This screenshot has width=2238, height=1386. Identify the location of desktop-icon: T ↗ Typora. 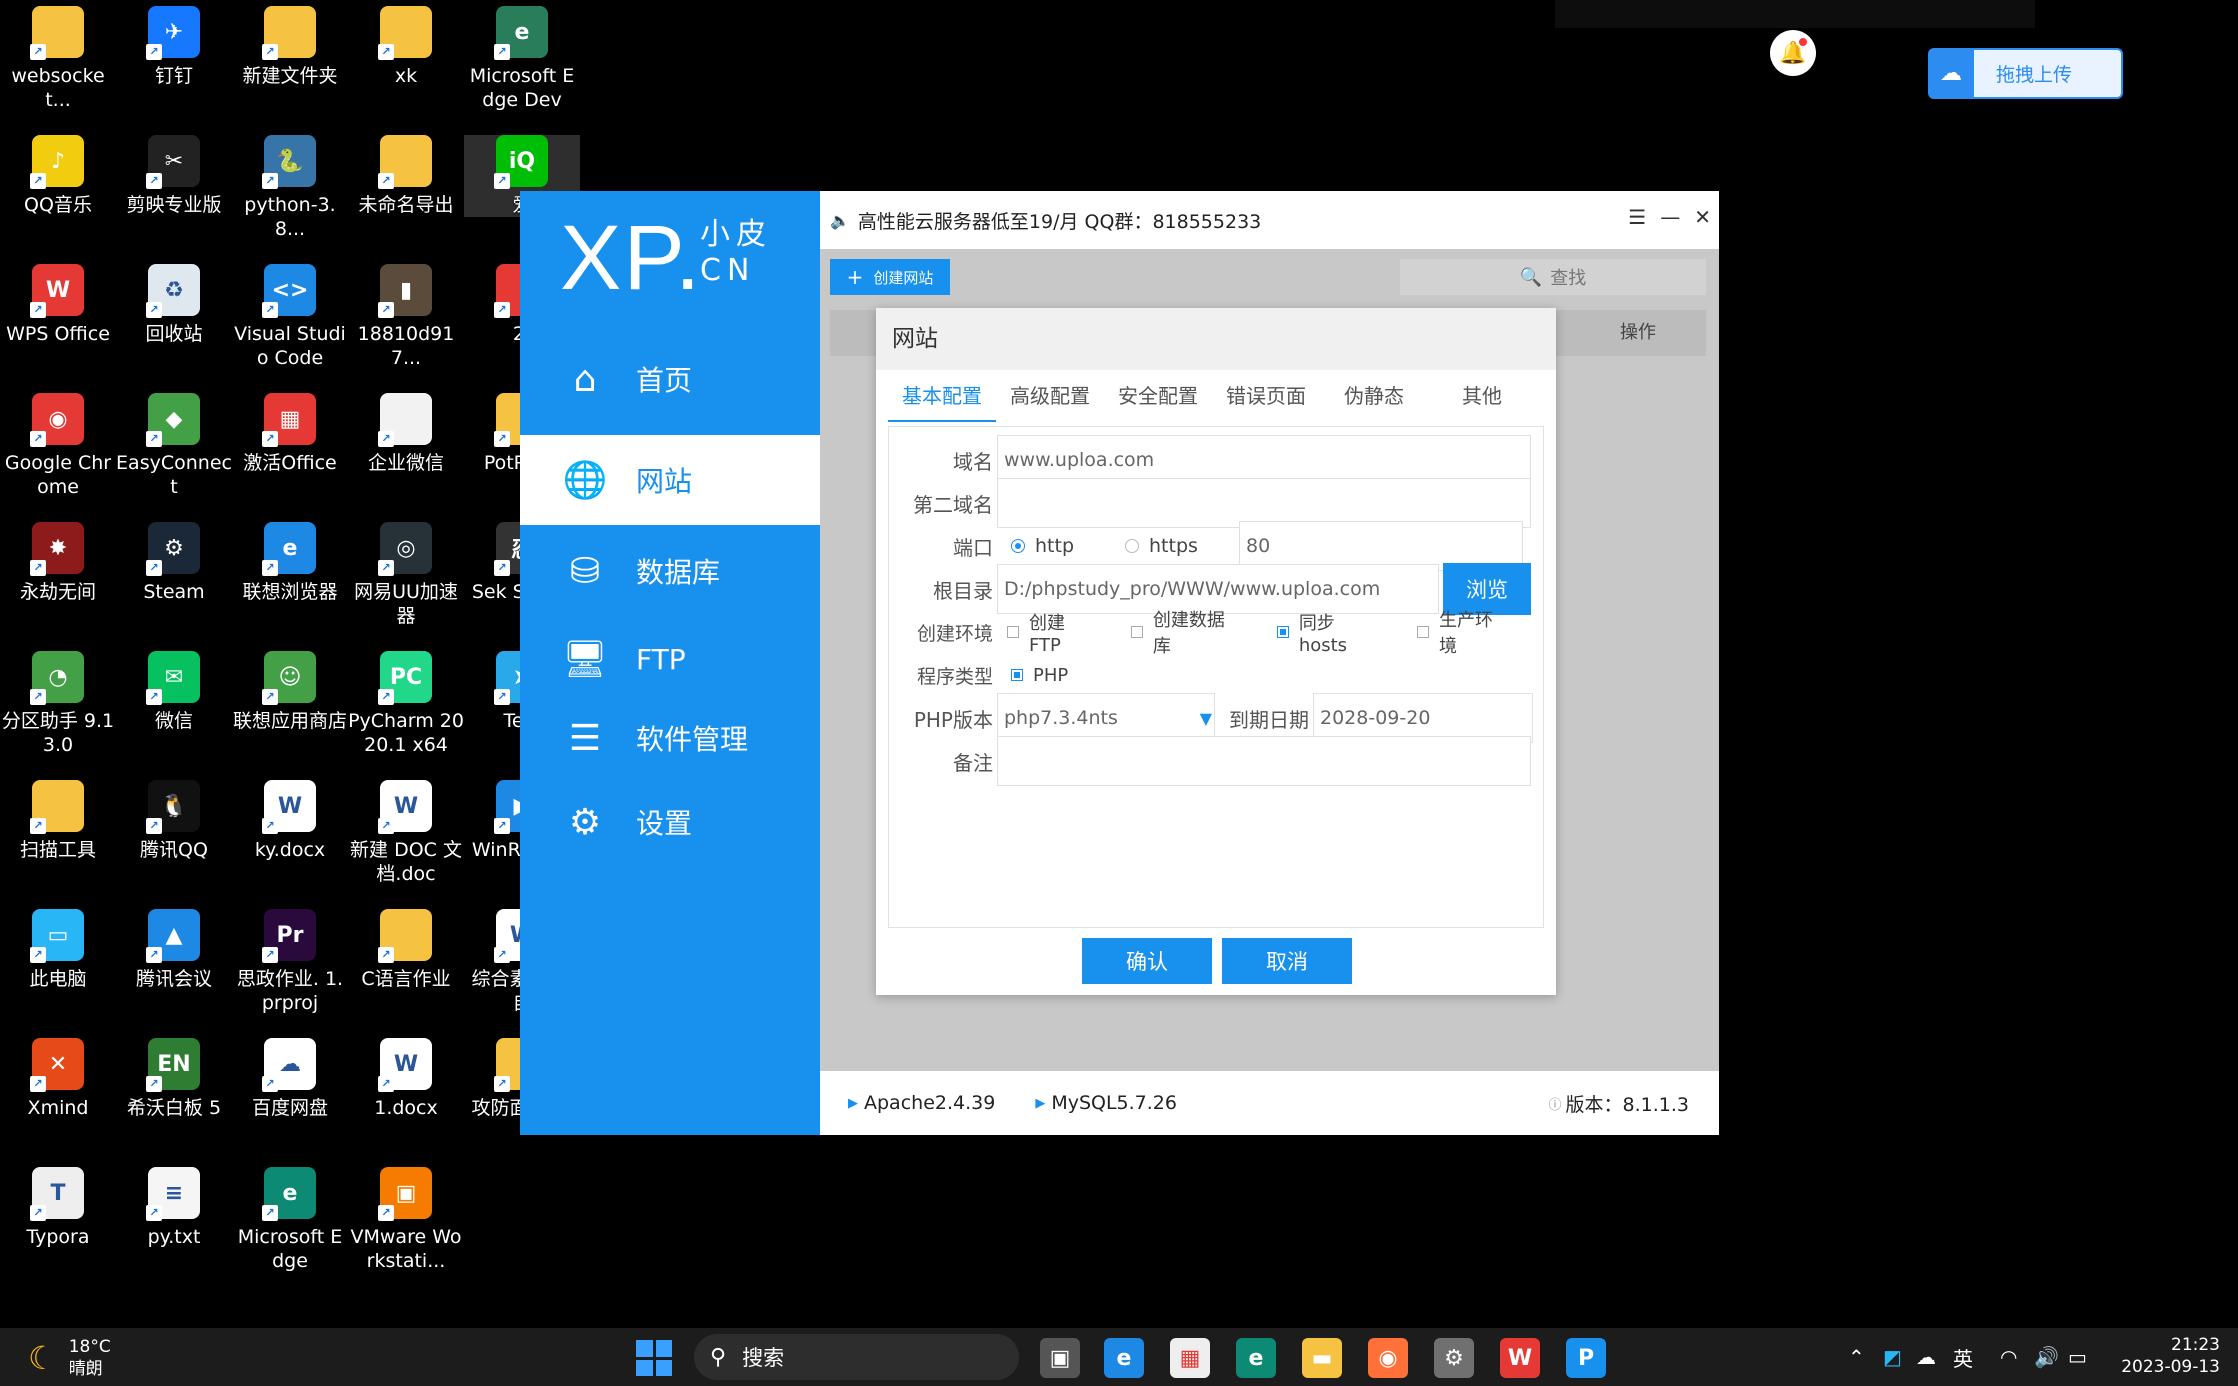
(58, 1208).